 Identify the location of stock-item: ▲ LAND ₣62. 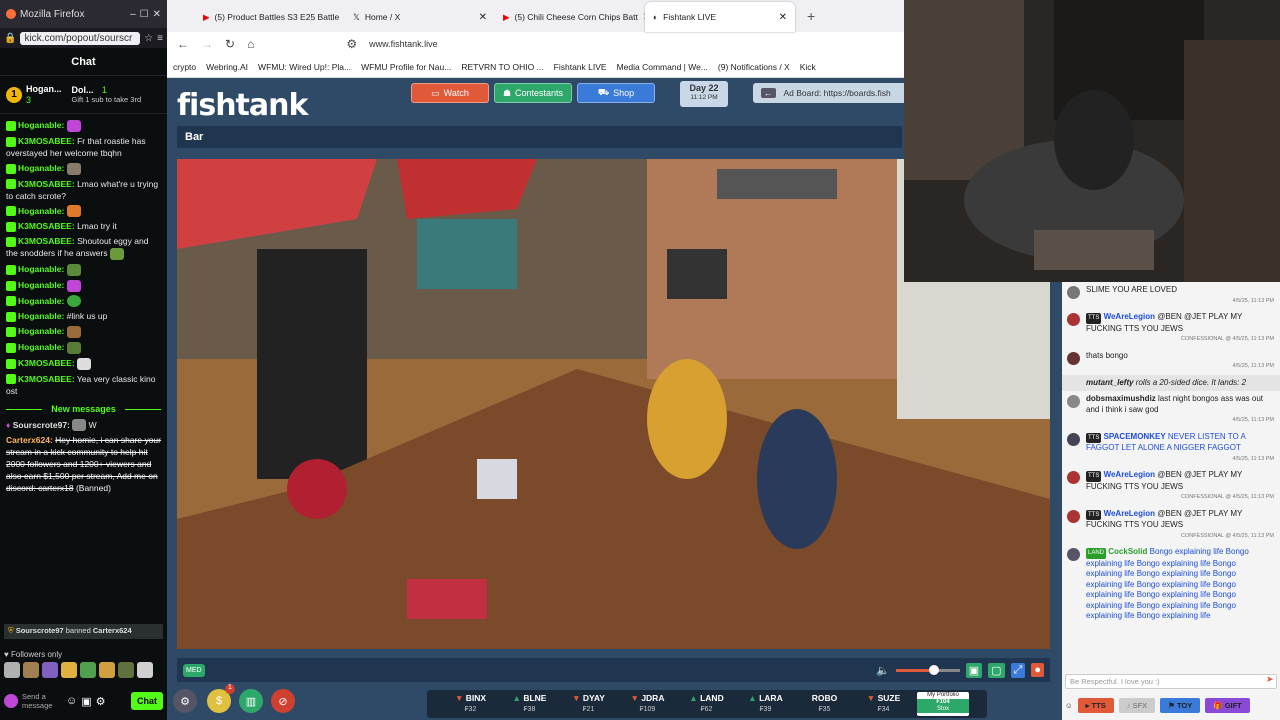
(706, 704).